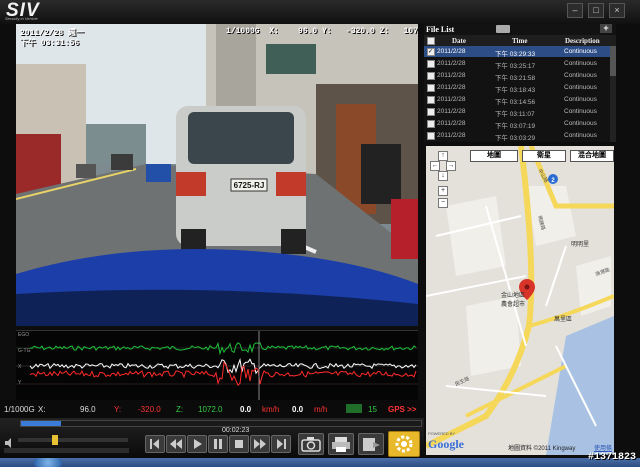 The width and height of the screenshot is (640, 467). What do you see at coordinates (503, 29) in the screenshot?
I see `folder-icon` at bounding box center [503, 29].